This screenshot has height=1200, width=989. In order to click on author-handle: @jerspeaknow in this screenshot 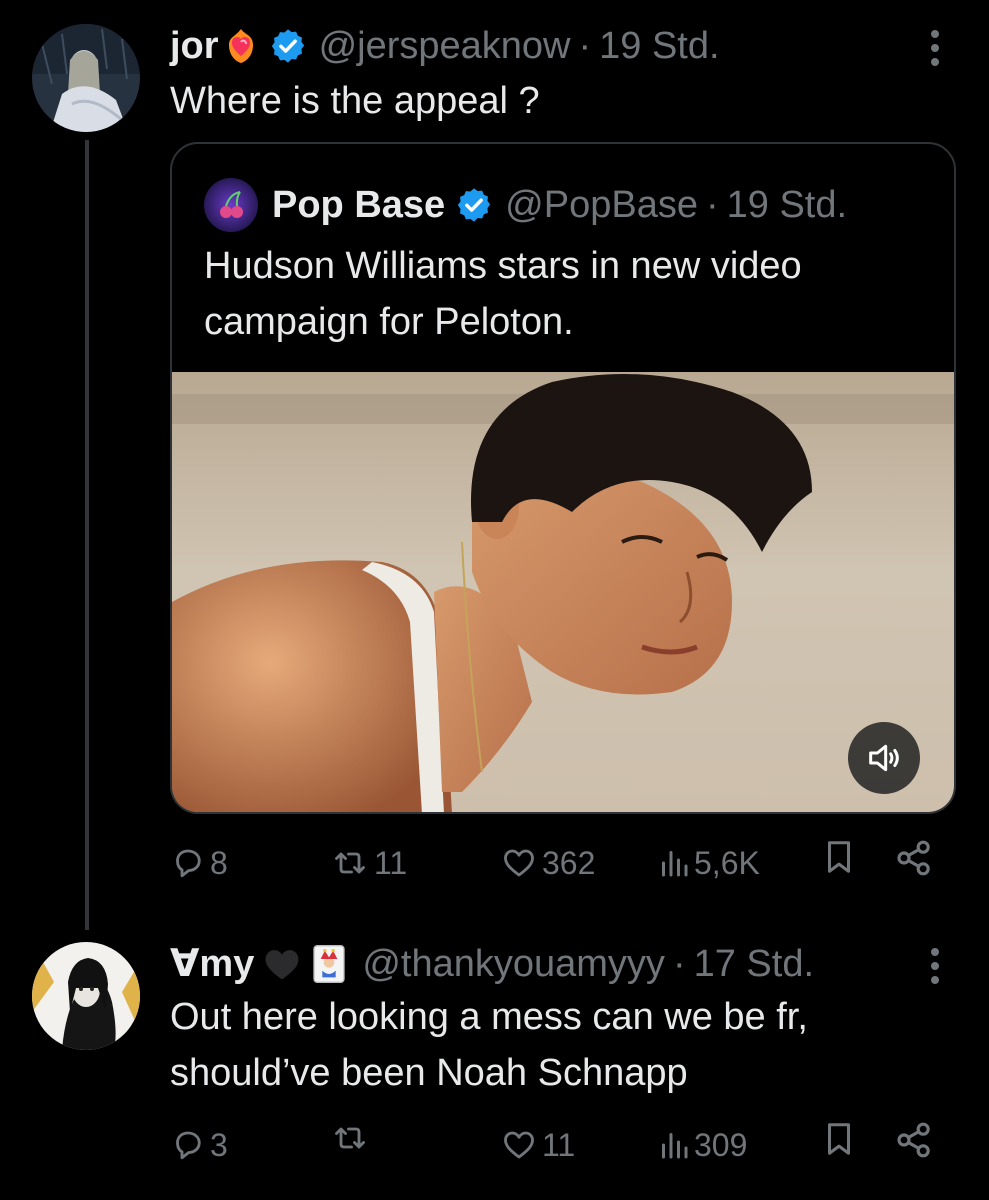, I will do `click(445, 46)`.